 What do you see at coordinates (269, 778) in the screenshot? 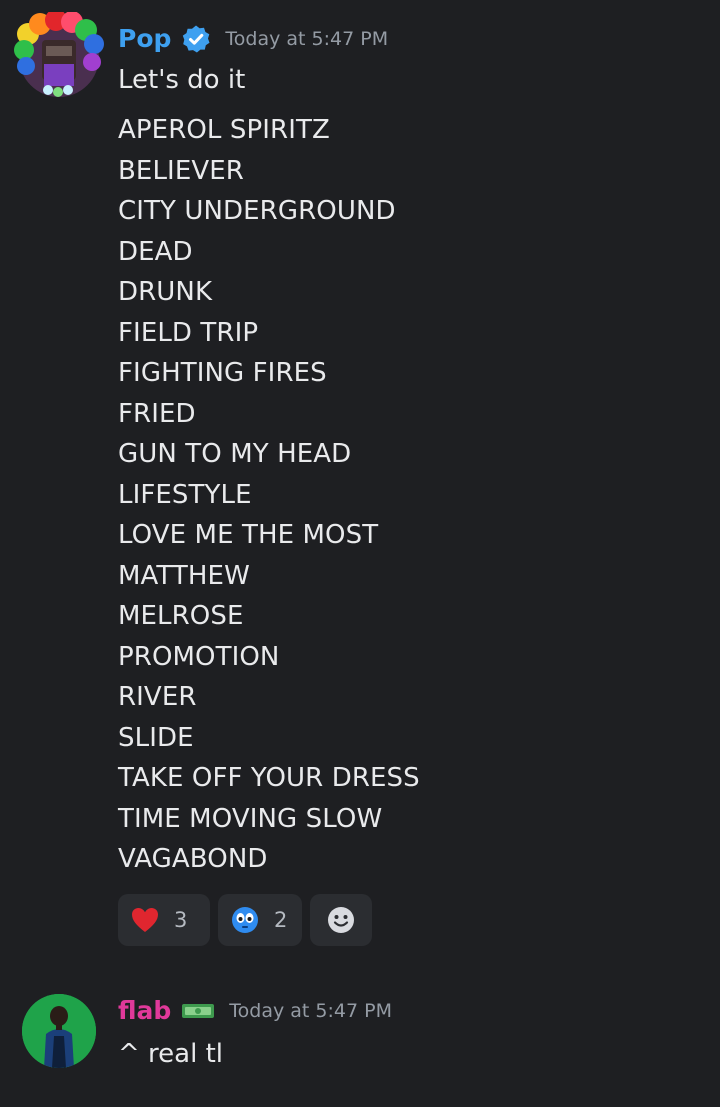
I see `song-item: TAKE OFF YOUR DRESS` at bounding box center [269, 778].